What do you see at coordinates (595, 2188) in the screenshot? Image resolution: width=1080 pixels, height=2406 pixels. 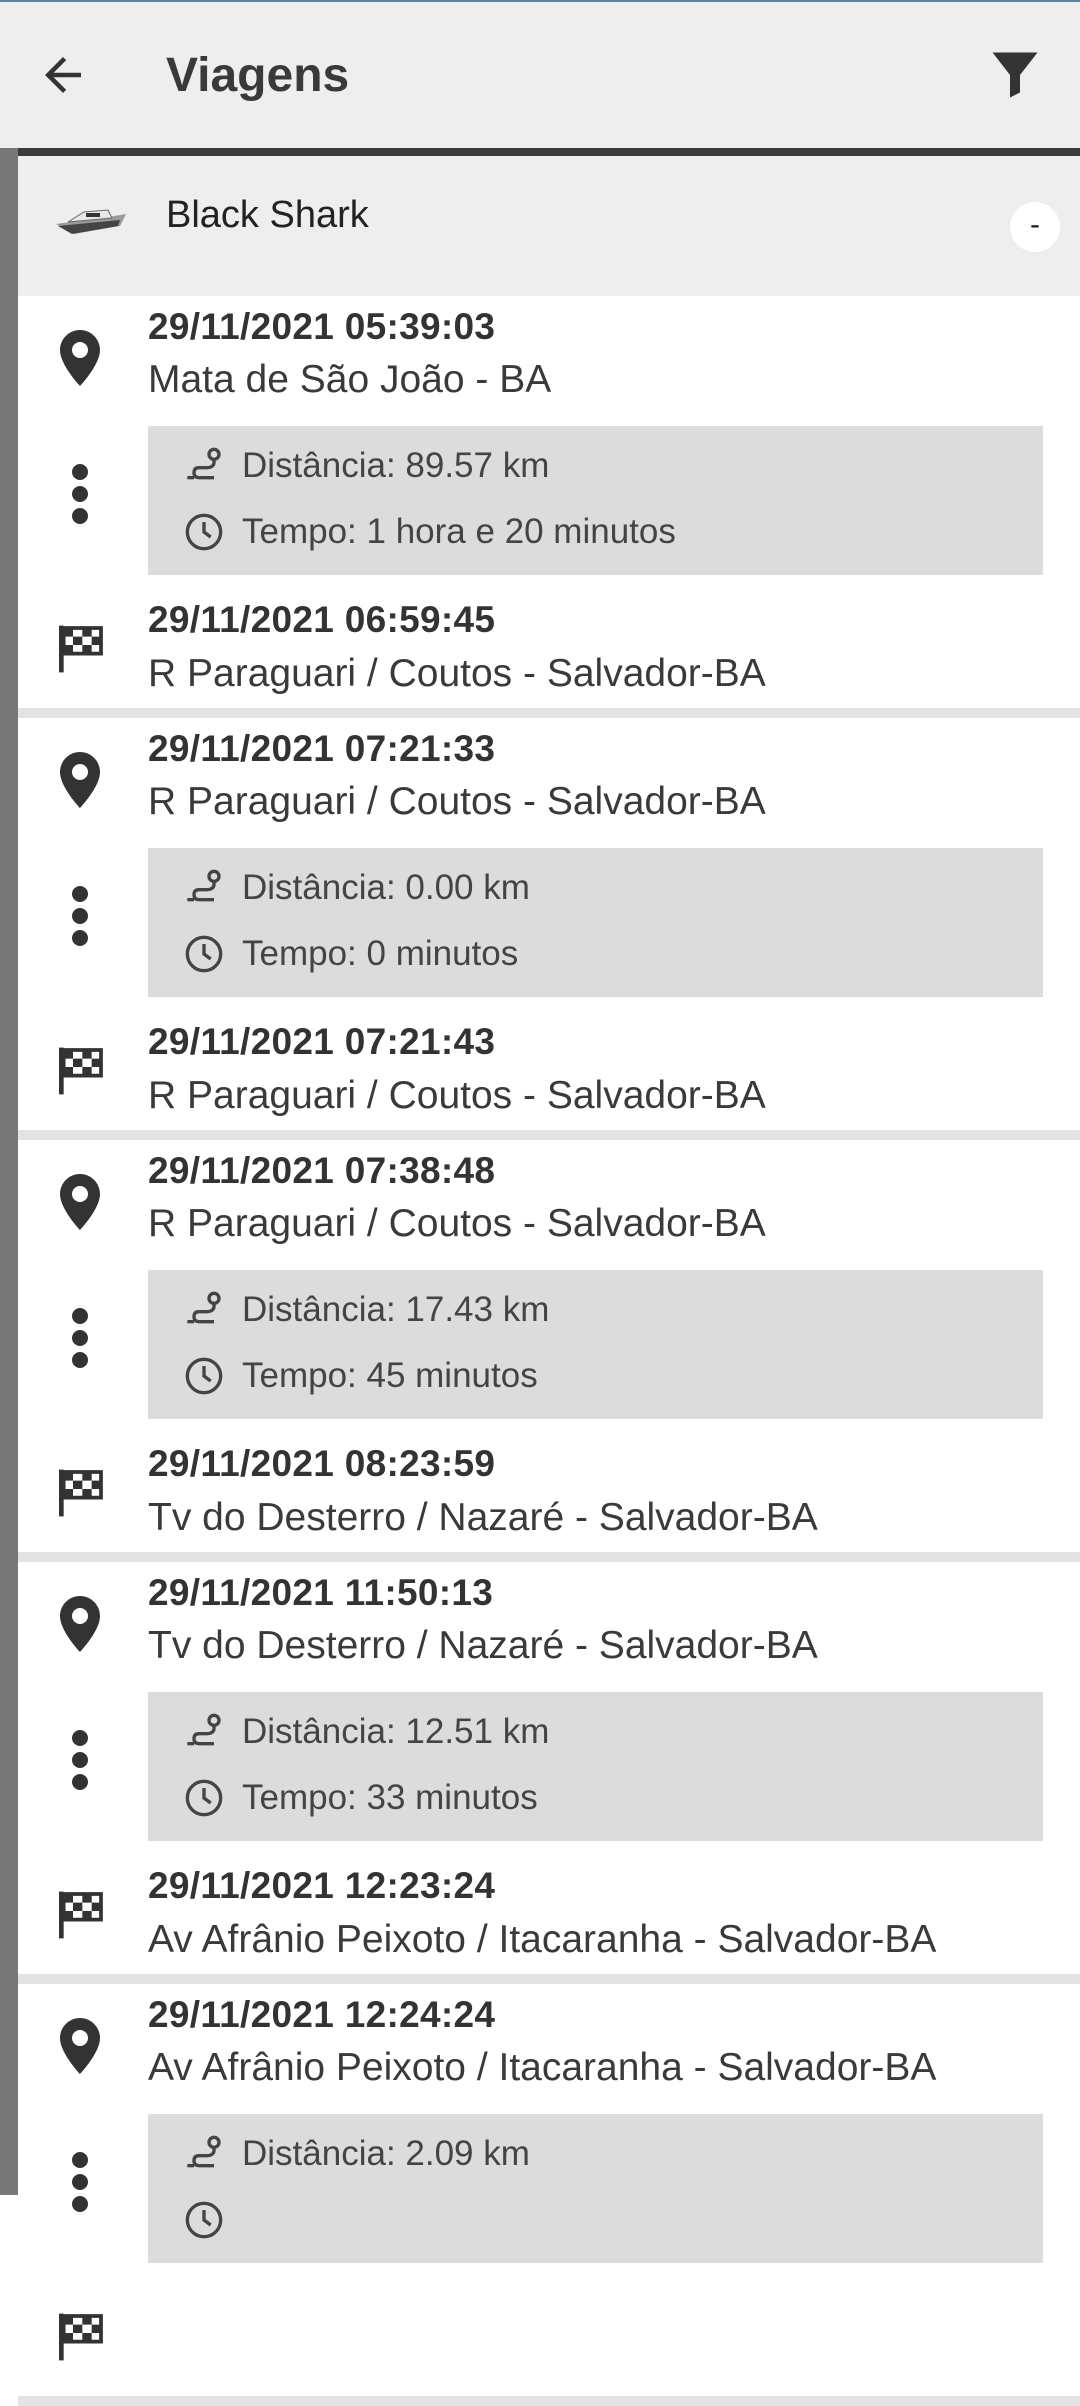 I see `trip-summary: Distância: 2.09 km` at bounding box center [595, 2188].